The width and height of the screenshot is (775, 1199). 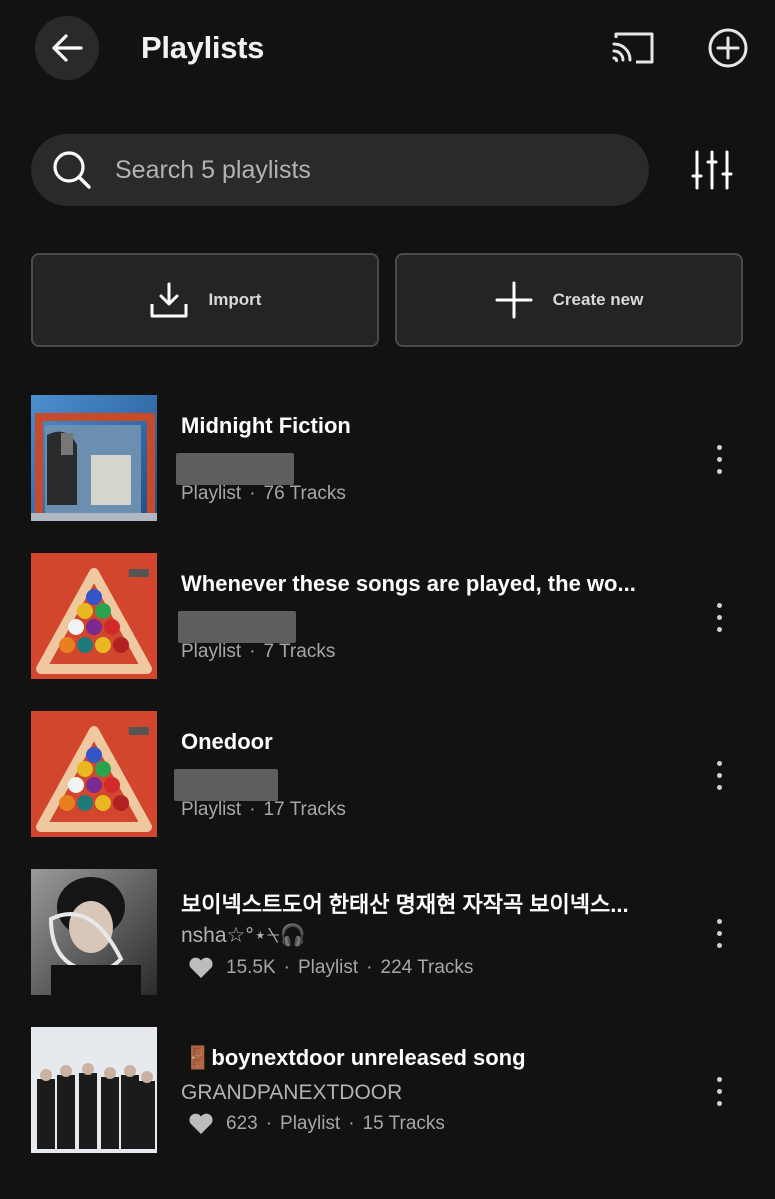 I want to click on playlist-meta: 15.5K · Playlist · 224 Tracks, so click(x=329, y=968).